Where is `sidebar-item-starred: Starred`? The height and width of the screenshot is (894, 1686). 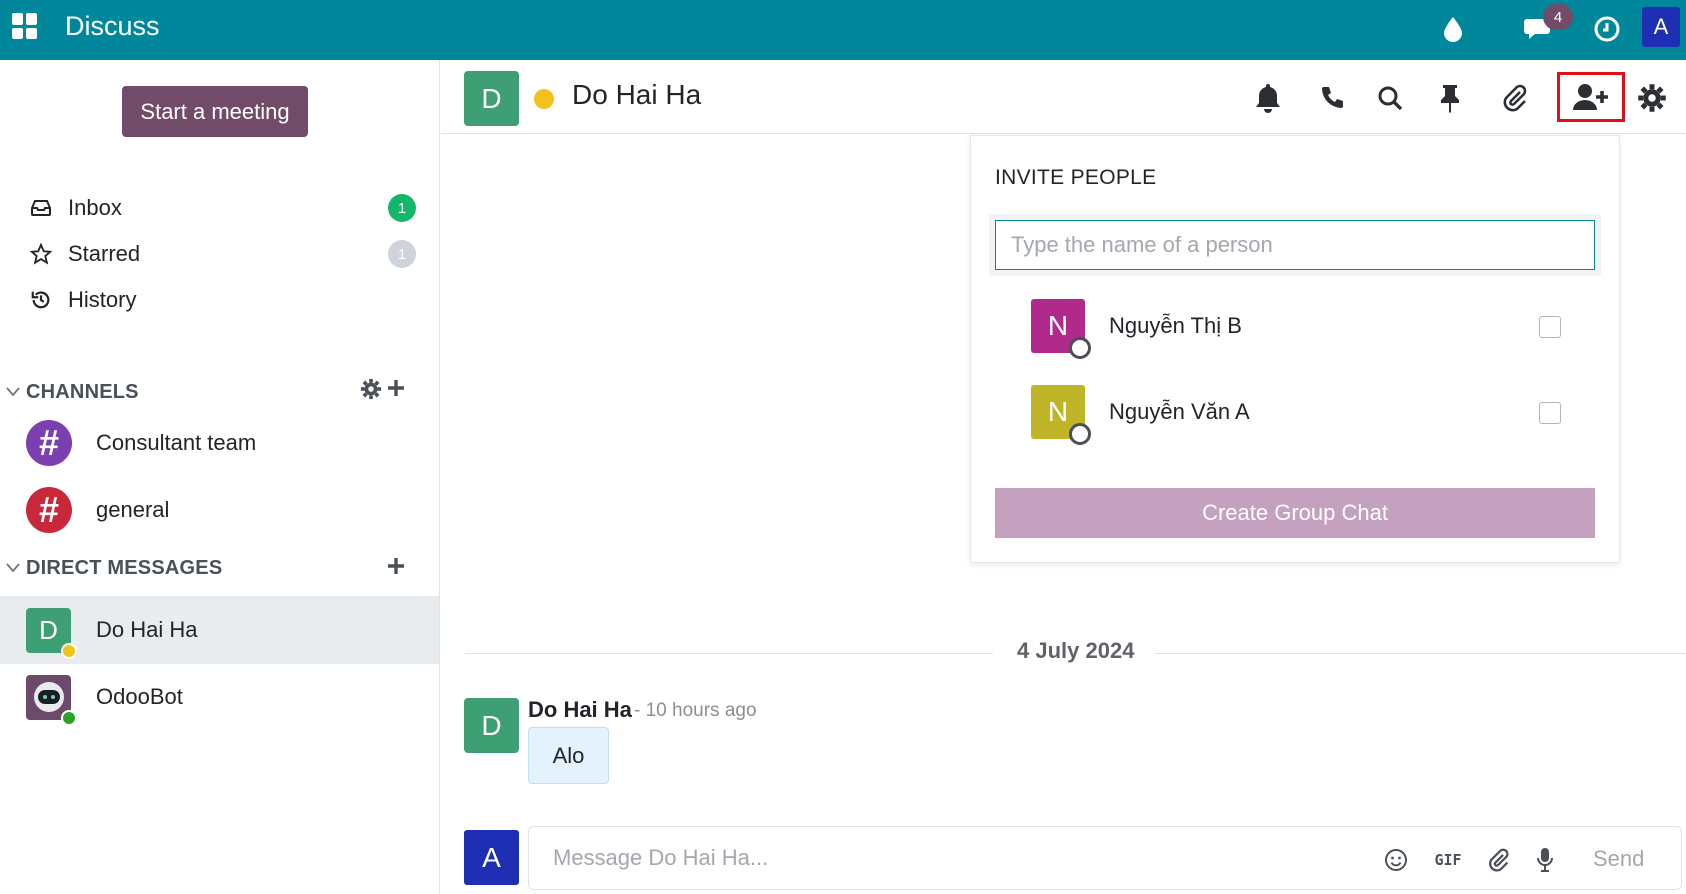
sidebar-item-starred: Starred is located at coordinates (84, 254).